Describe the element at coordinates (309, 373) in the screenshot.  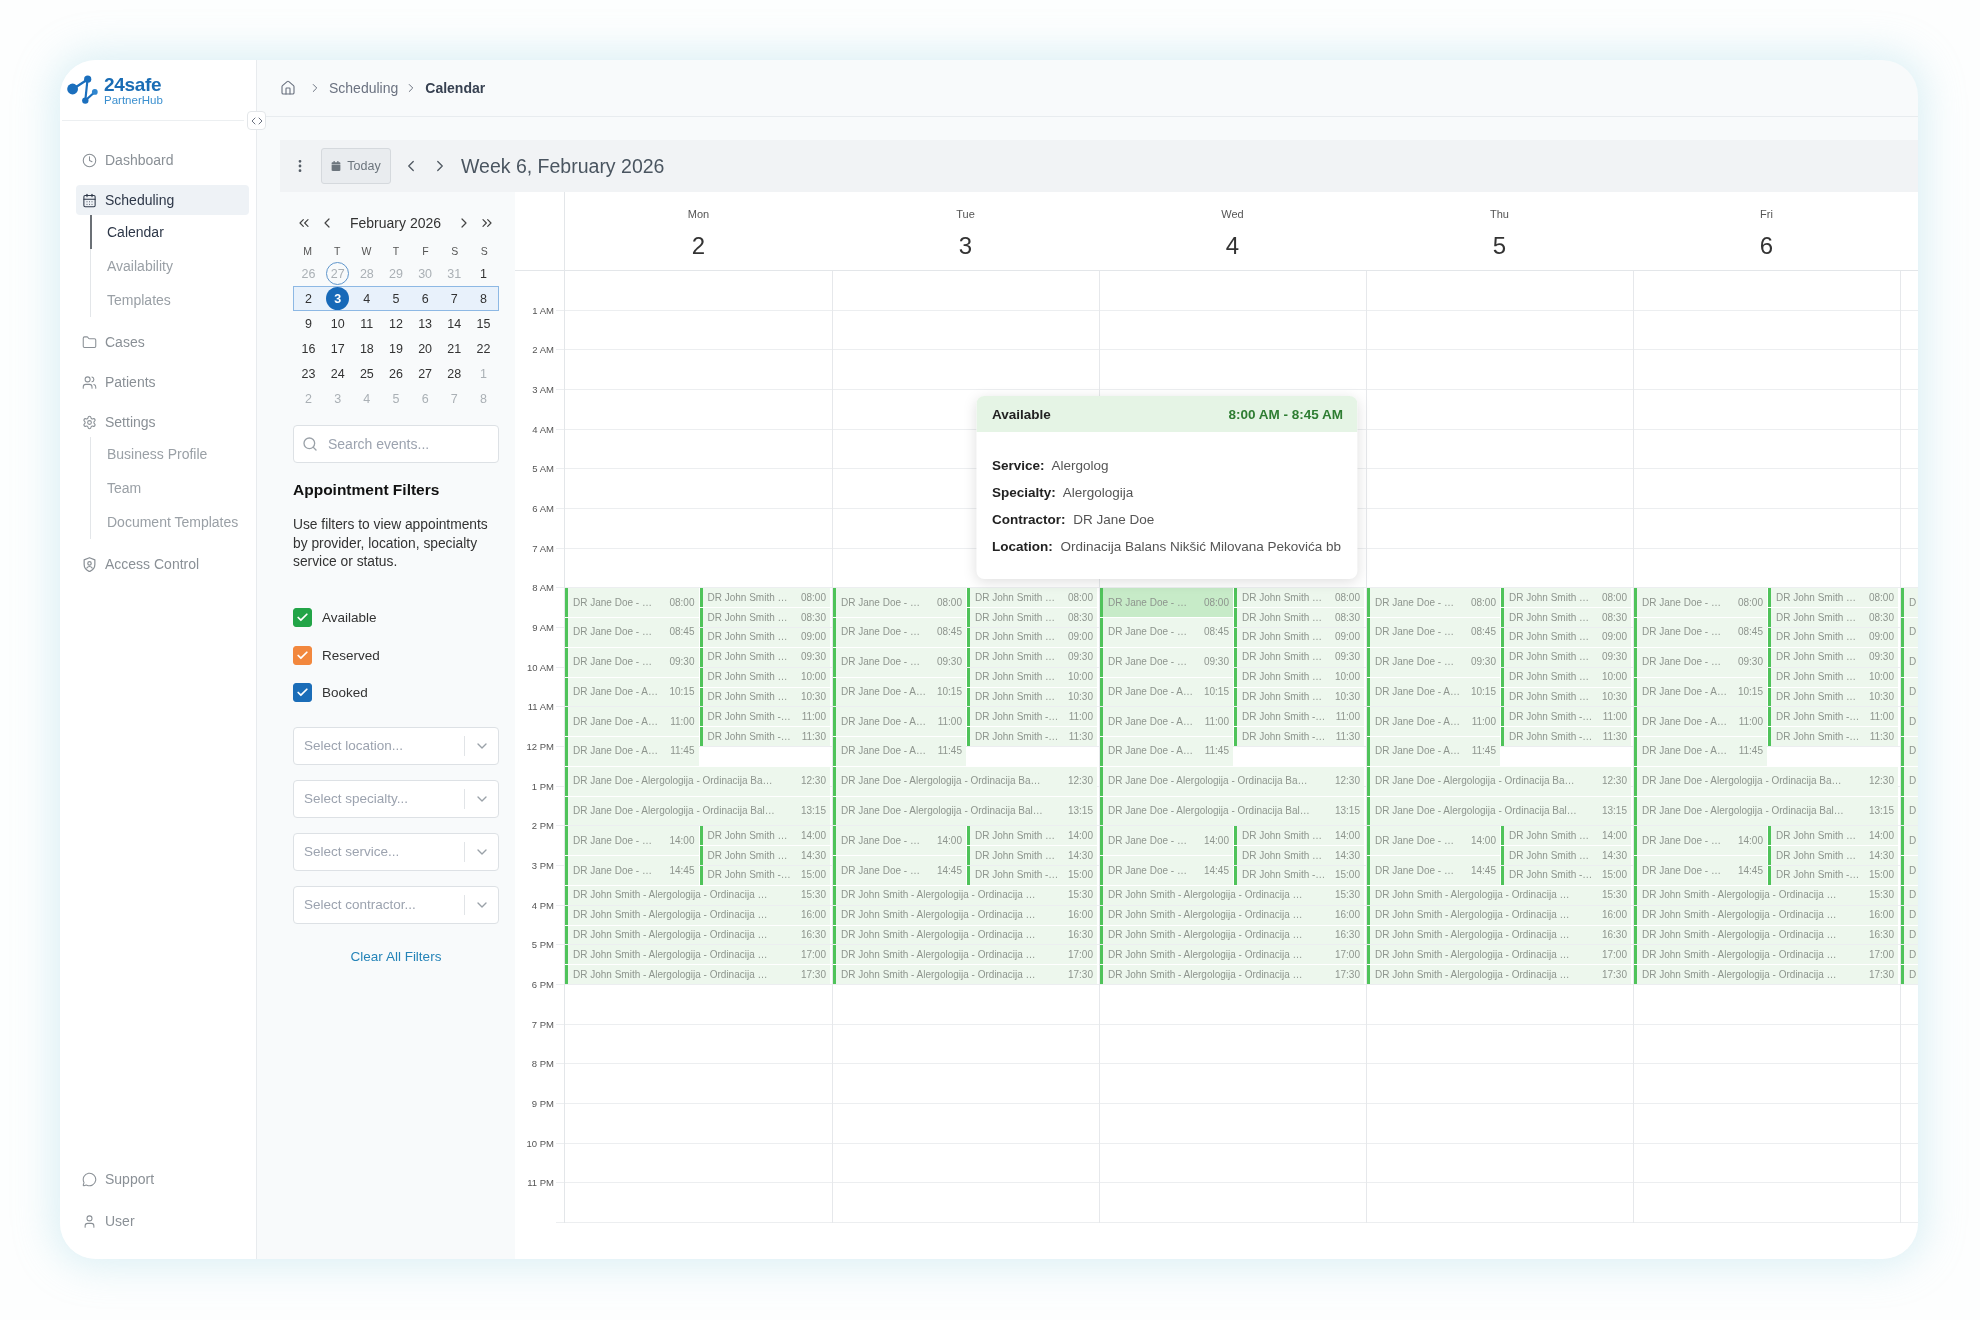
I see `calendar-day: 23` at that location.